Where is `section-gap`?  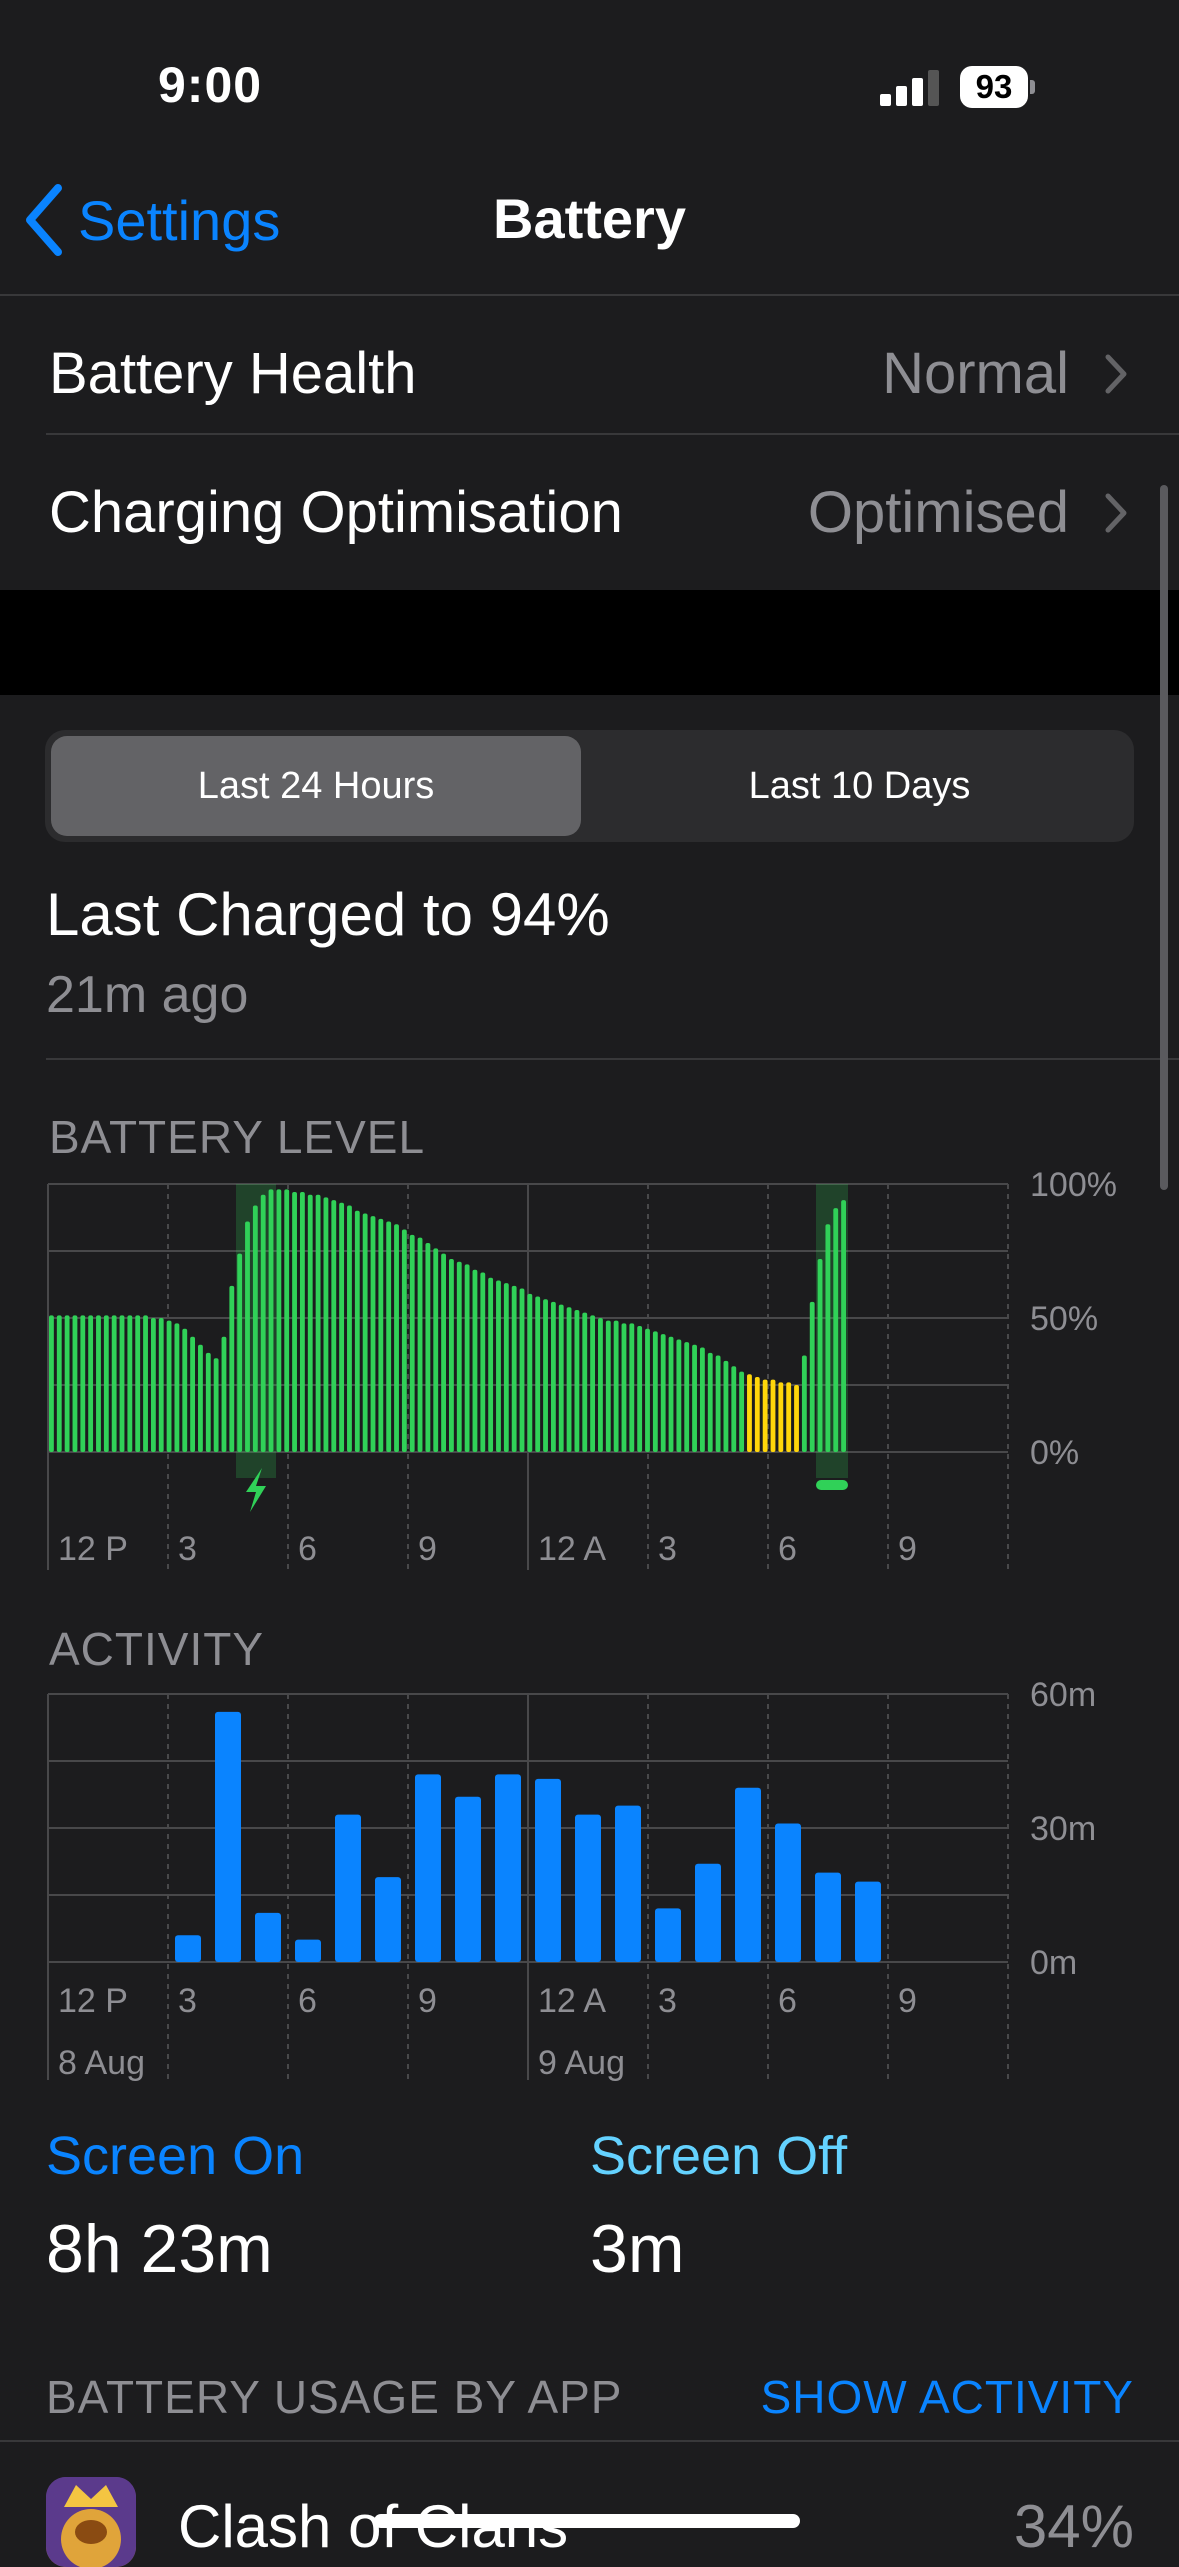 section-gap is located at coordinates (589, 642).